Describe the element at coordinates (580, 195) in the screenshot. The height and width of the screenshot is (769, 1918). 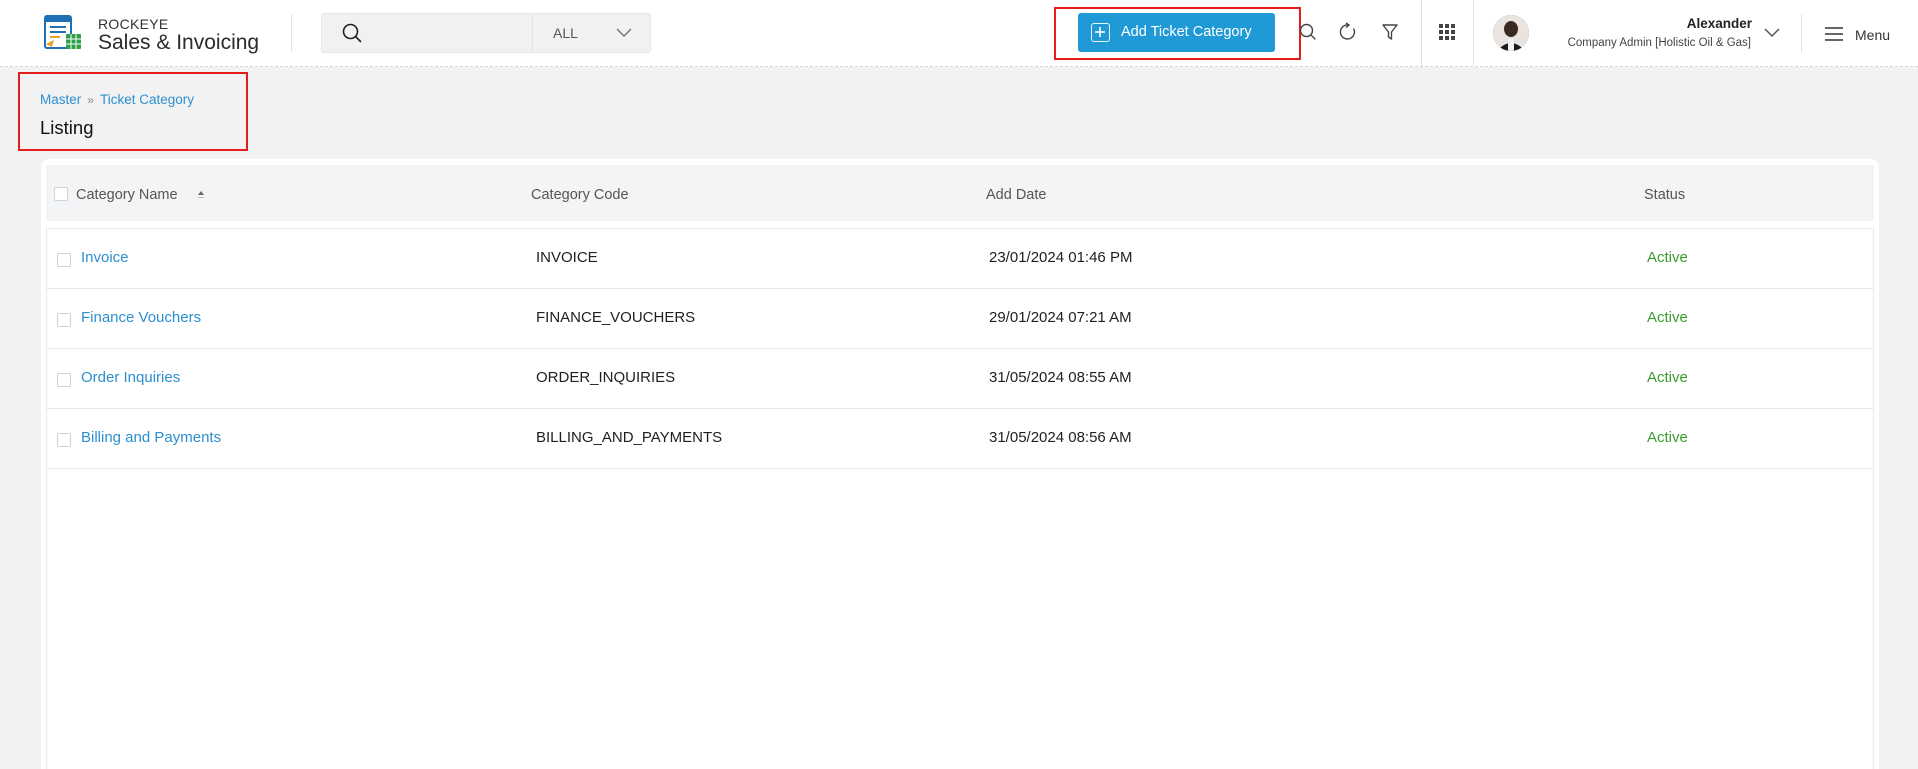
I see `column-category-code: Category Code` at that location.